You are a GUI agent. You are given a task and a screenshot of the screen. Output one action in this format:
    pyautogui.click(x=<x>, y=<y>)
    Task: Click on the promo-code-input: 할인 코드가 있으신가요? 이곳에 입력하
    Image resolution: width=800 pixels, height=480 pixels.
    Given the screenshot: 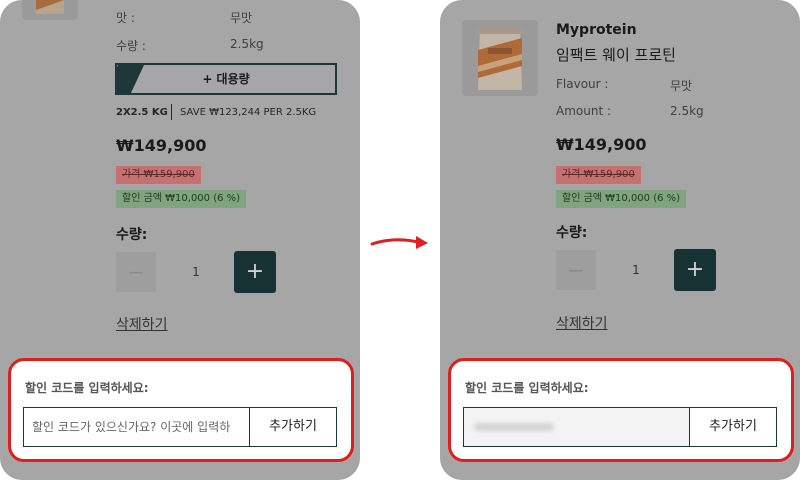 What is the action you would take?
    pyautogui.click(x=136, y=427)
    